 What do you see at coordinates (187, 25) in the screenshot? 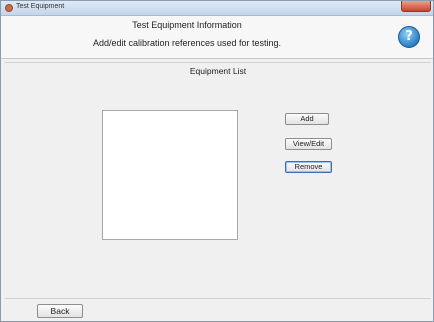
I see `page-title: Test Equipment Information` at bounding box center [187, 25].